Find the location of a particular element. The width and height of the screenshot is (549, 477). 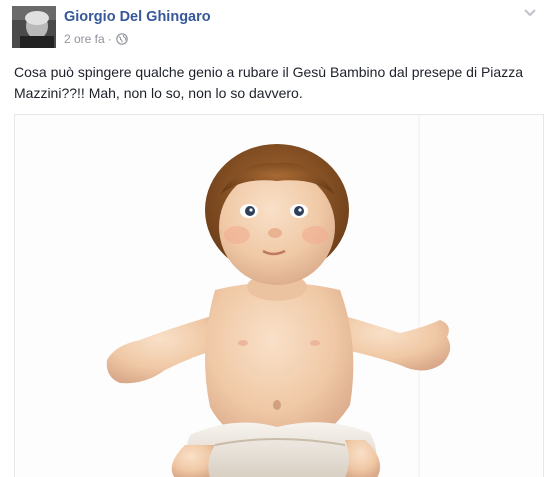

chevron-down-icon is located at coordinates (530, 12).